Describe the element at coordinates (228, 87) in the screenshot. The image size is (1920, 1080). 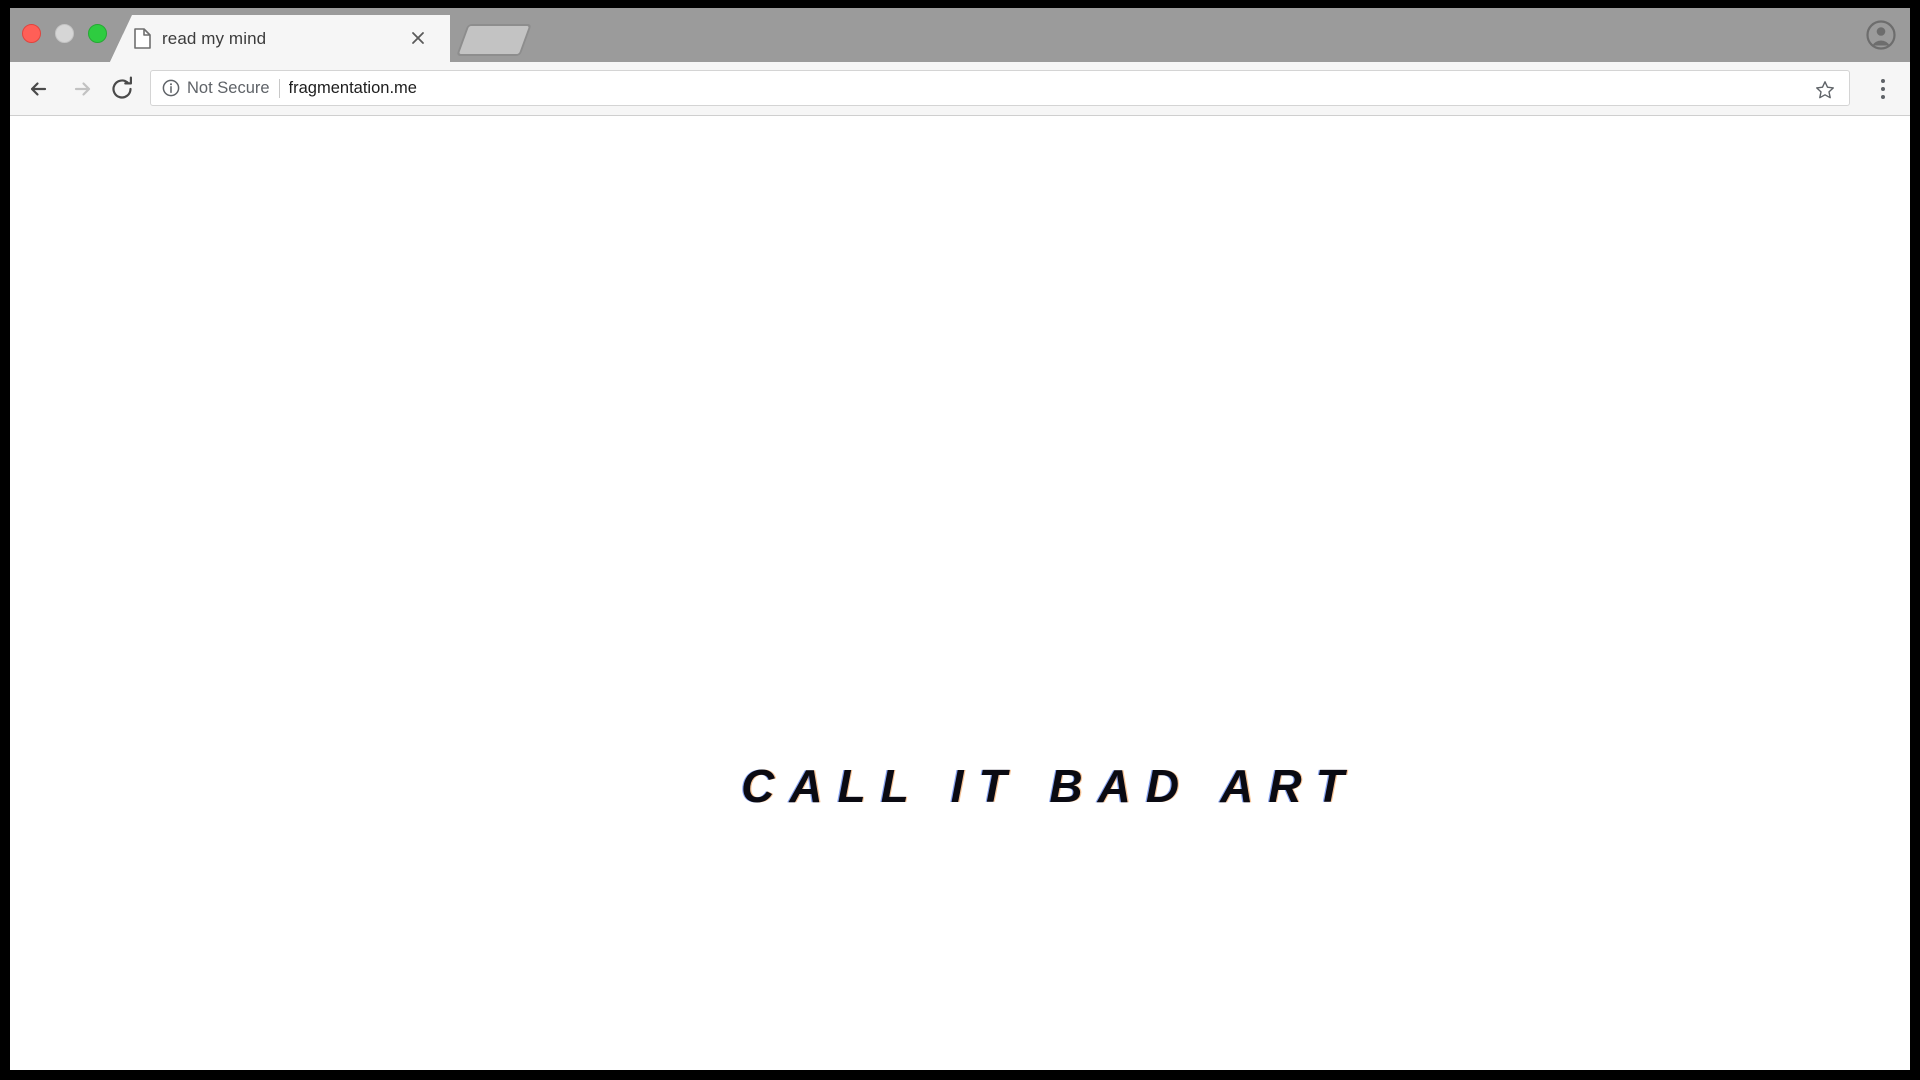
I see `security-status-label: Not Secure` at that location.